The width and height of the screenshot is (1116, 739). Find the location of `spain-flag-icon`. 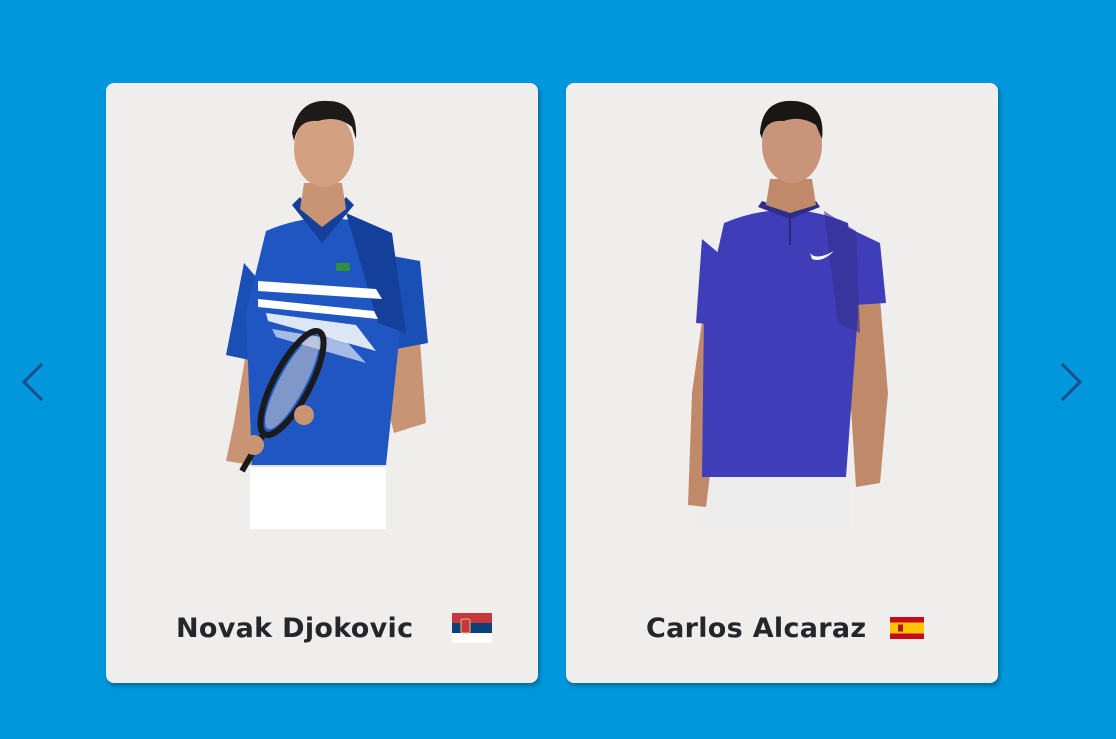

spain-flag-icon is located at coordinates (907, 628).